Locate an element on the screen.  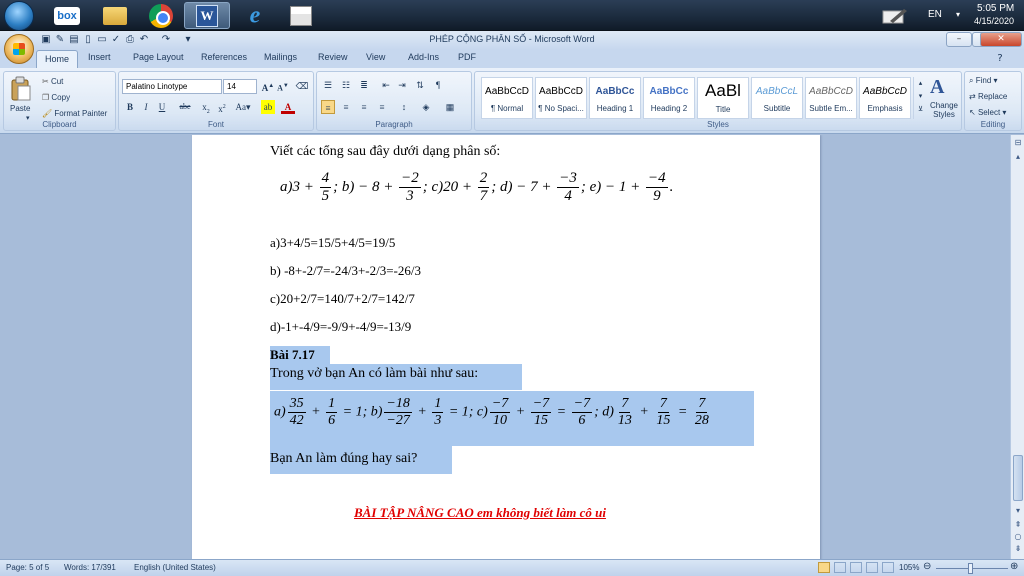
pen-input-icon is located at coordinates (895, 16).